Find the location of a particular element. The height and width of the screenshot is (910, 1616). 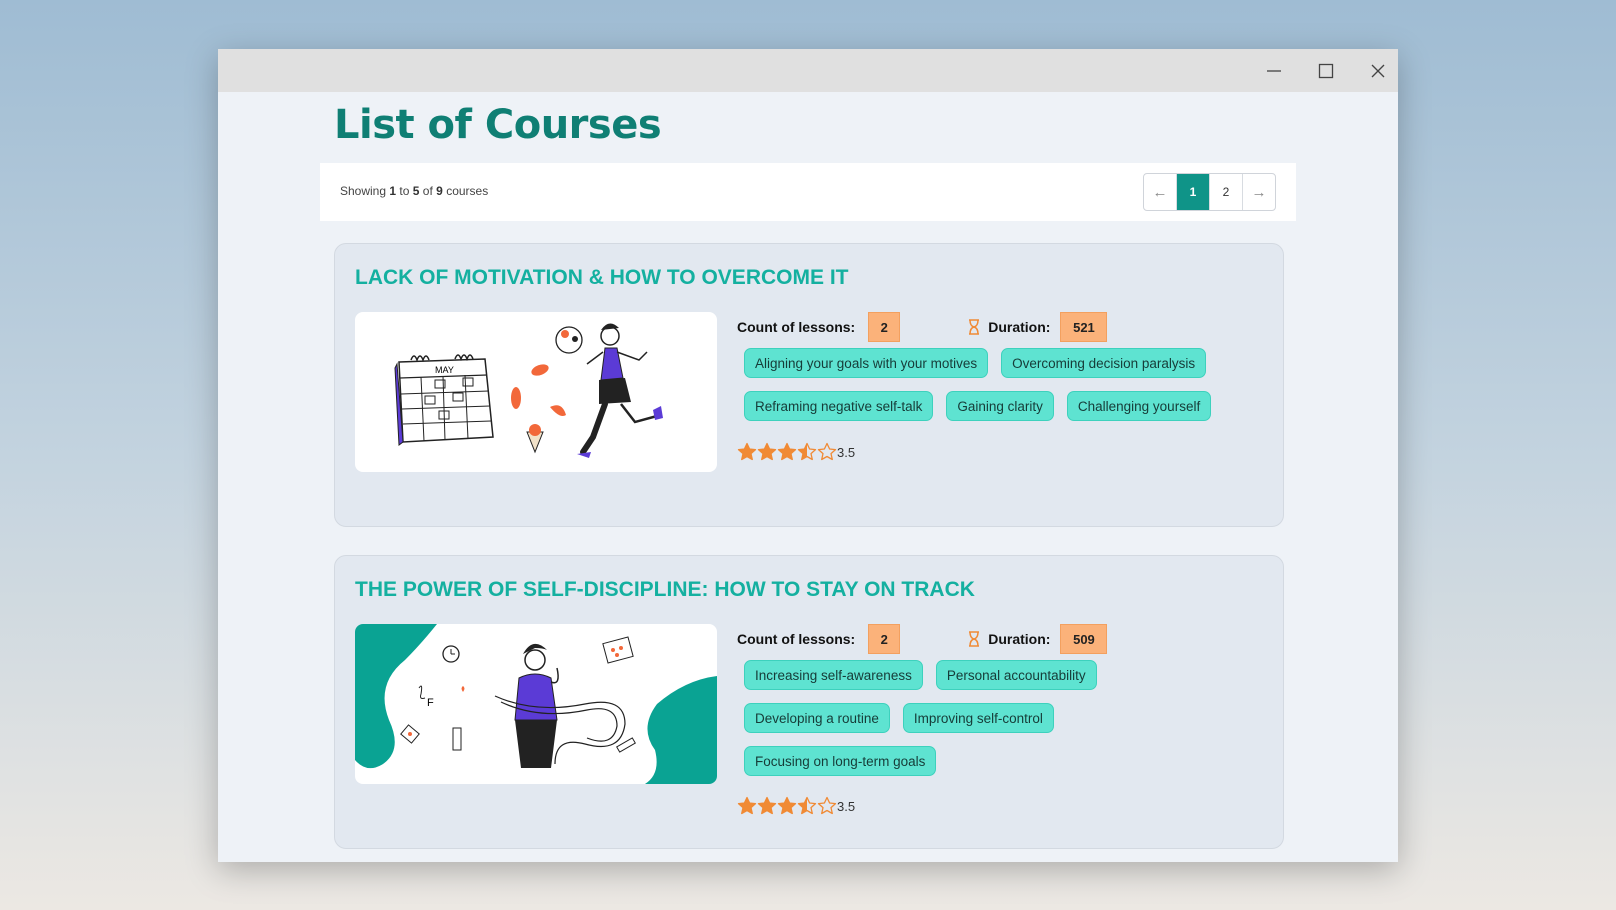

tag-chip: Reframing negative self-talk is located at coordinates (839, 406).